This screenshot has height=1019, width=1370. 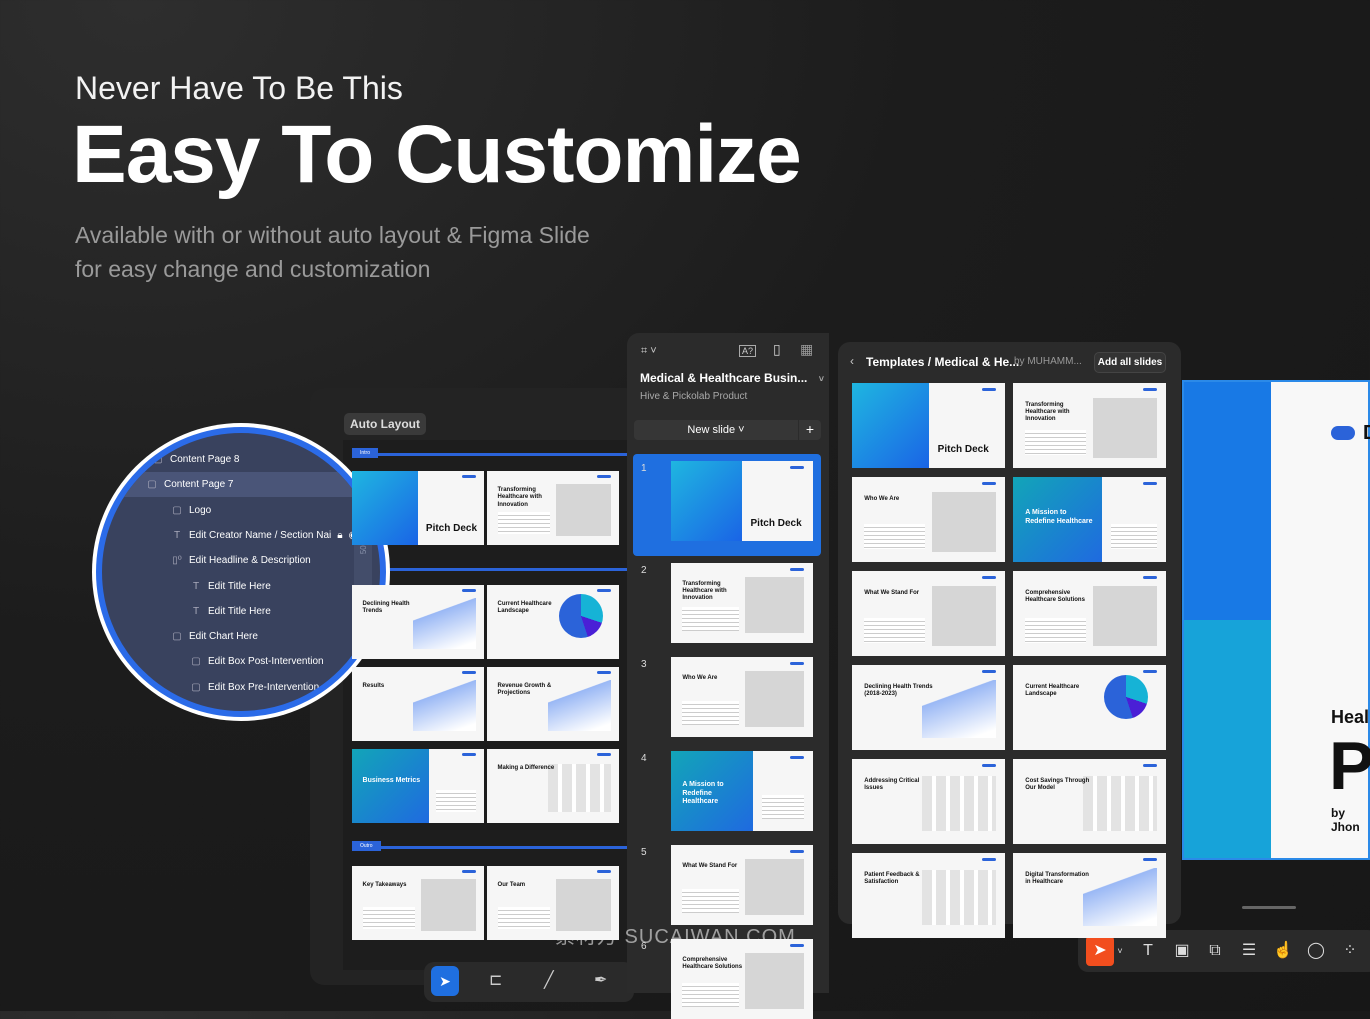 What do you see at coordinates (704, 590) in the screenshot?
I see `slide-title: Transforming Healthcare with Innovation` at bounding box center [704, 590].